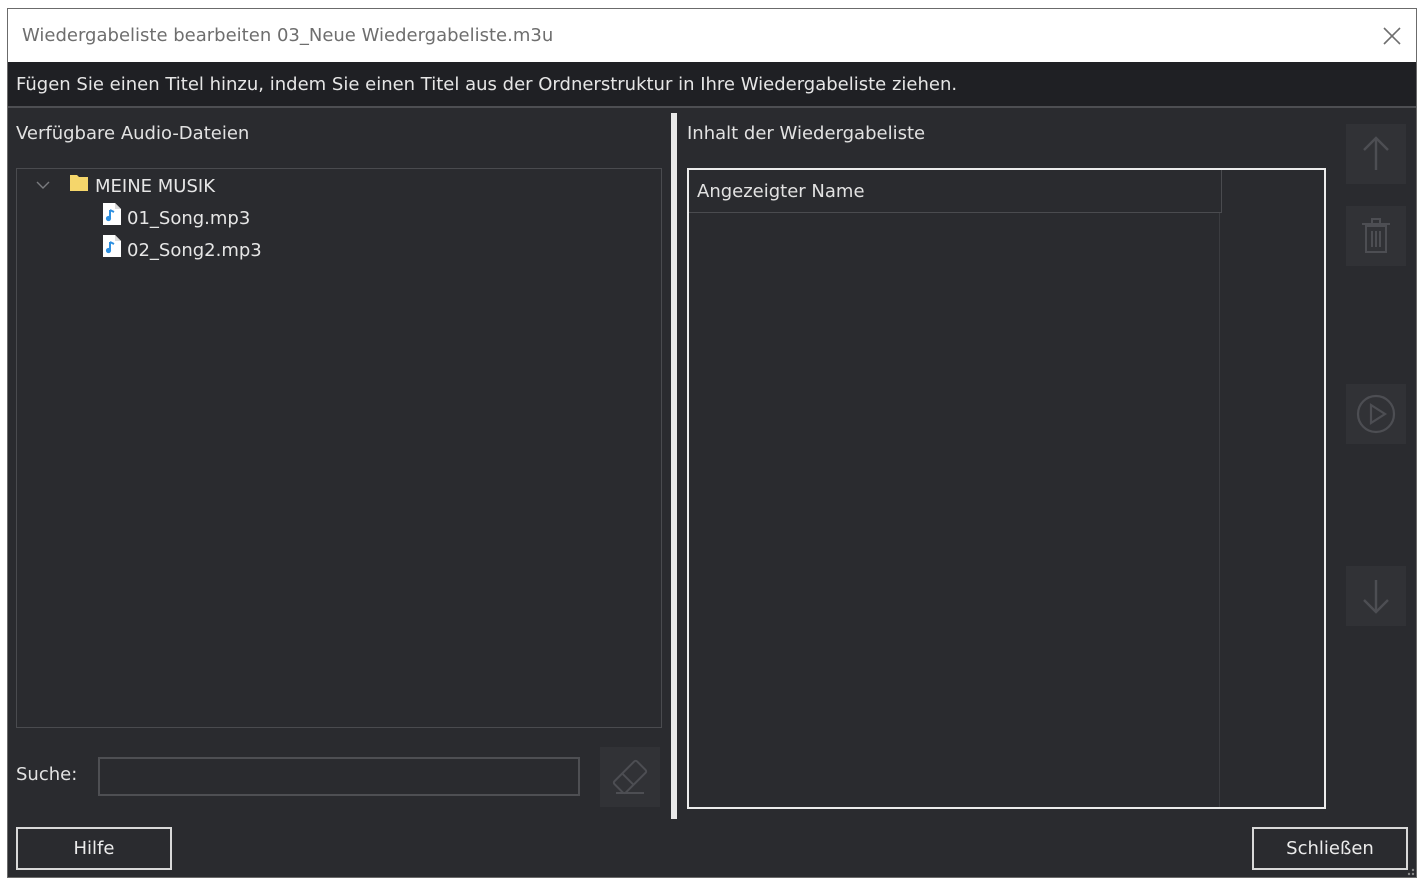 Image resolution: width=1423 pixels, height=878 pixels. What do you see at coordinates (47, 774) in the screenshot?
I see `search-label: Suche:` at bounding box center [47, 774].